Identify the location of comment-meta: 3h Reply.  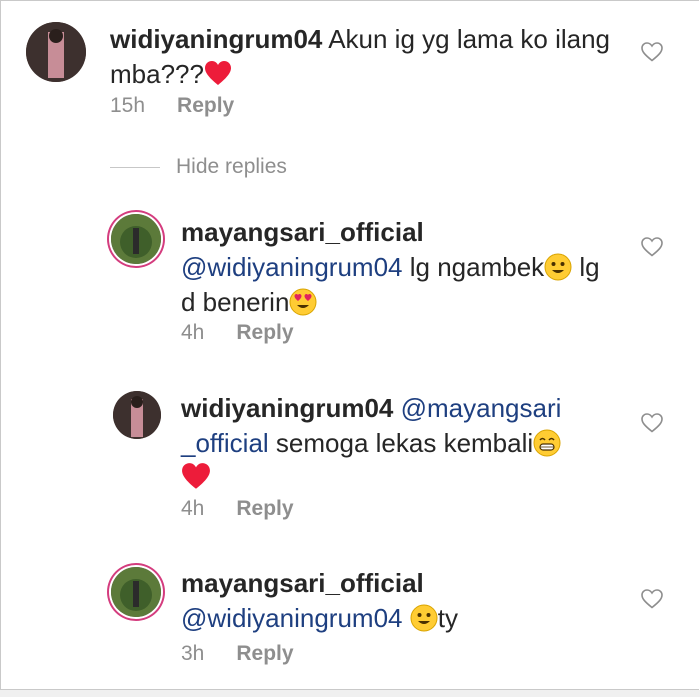
(237, 654).